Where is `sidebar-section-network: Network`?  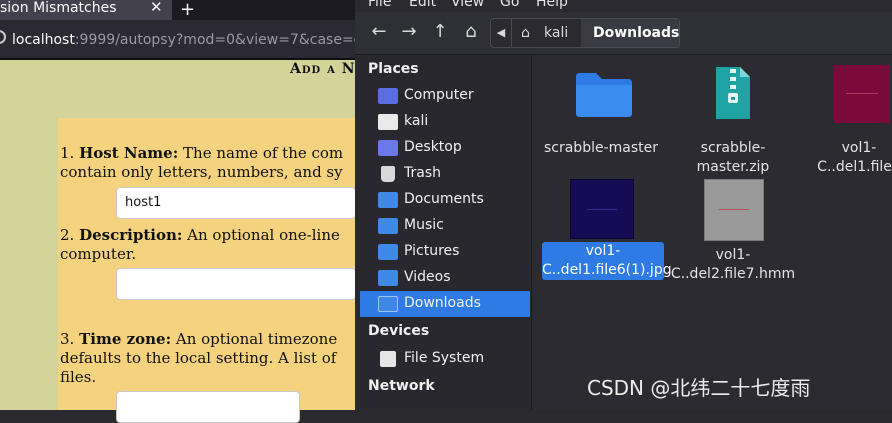
sidebar-section-network: Network is located at coordinates (401, 386).